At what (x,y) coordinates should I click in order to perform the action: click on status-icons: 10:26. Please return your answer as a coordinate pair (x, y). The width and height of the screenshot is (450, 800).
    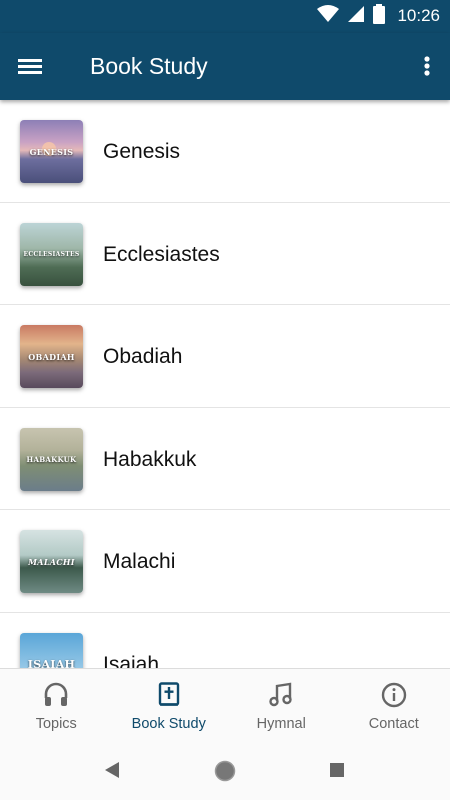
    Looking at the image, I should click on (378, 16).